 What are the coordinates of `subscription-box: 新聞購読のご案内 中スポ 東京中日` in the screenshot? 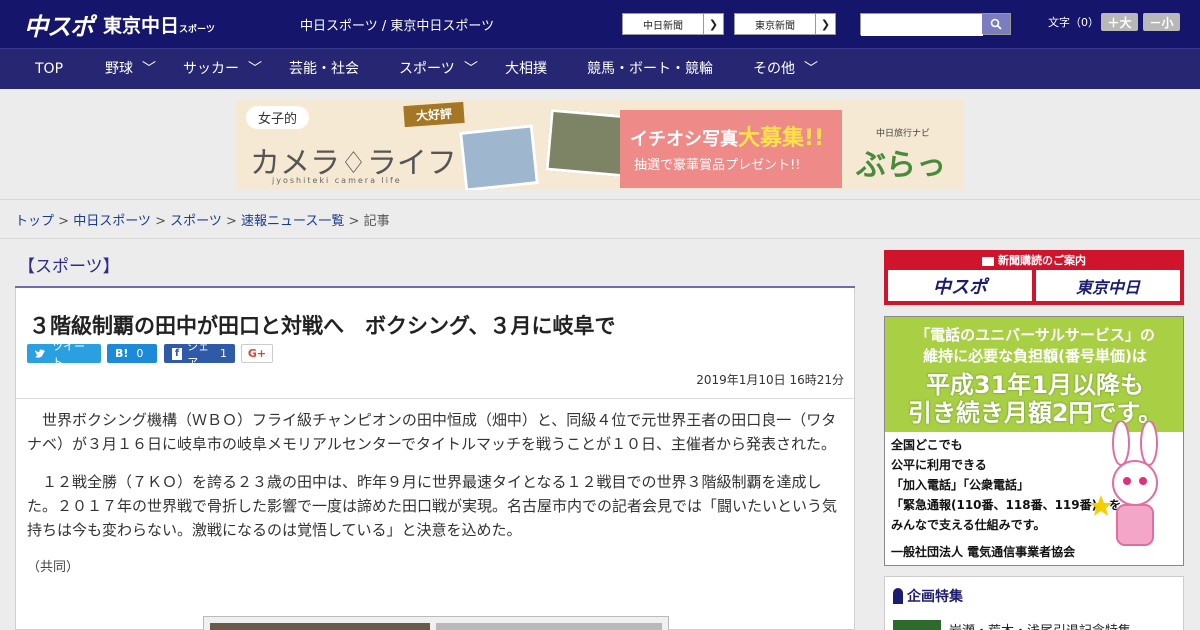 It's located at (1034, 277).